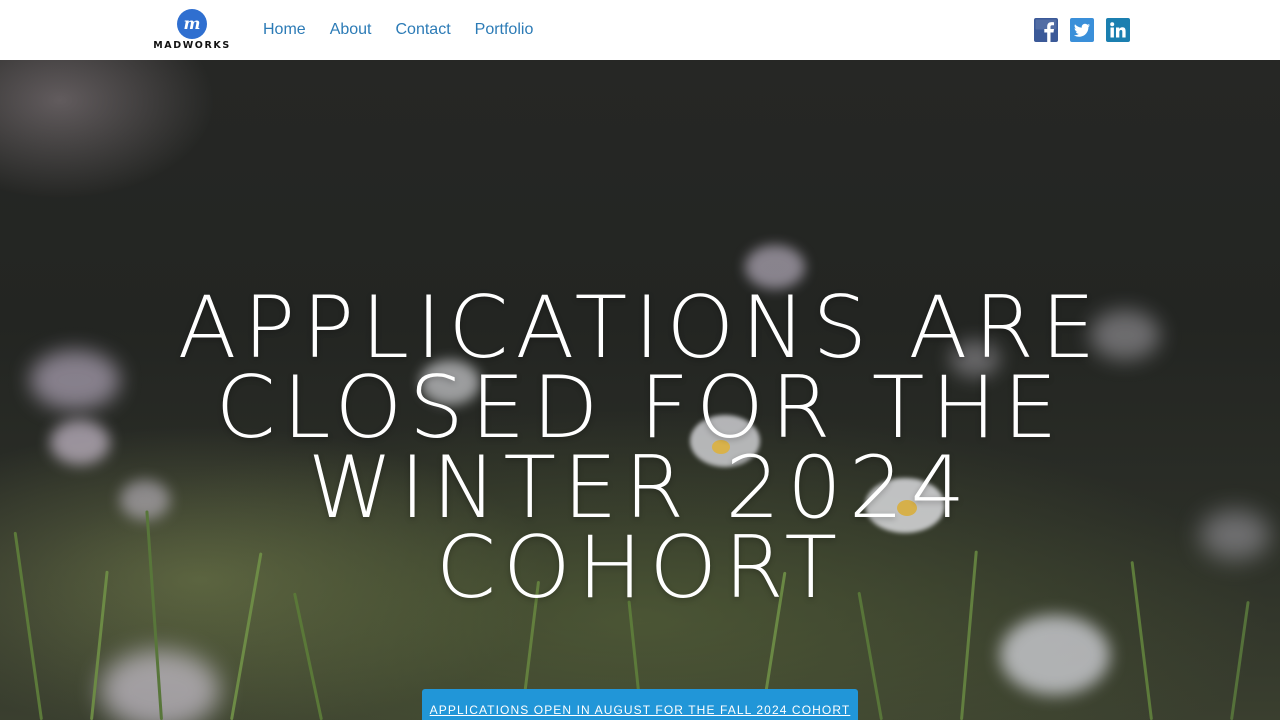 This screenshot has width=1280, height=720. What do you see at coordinates (351, 30) in the screenshot?
I see `nav-link-about: About` at bounding box center [351, 30].